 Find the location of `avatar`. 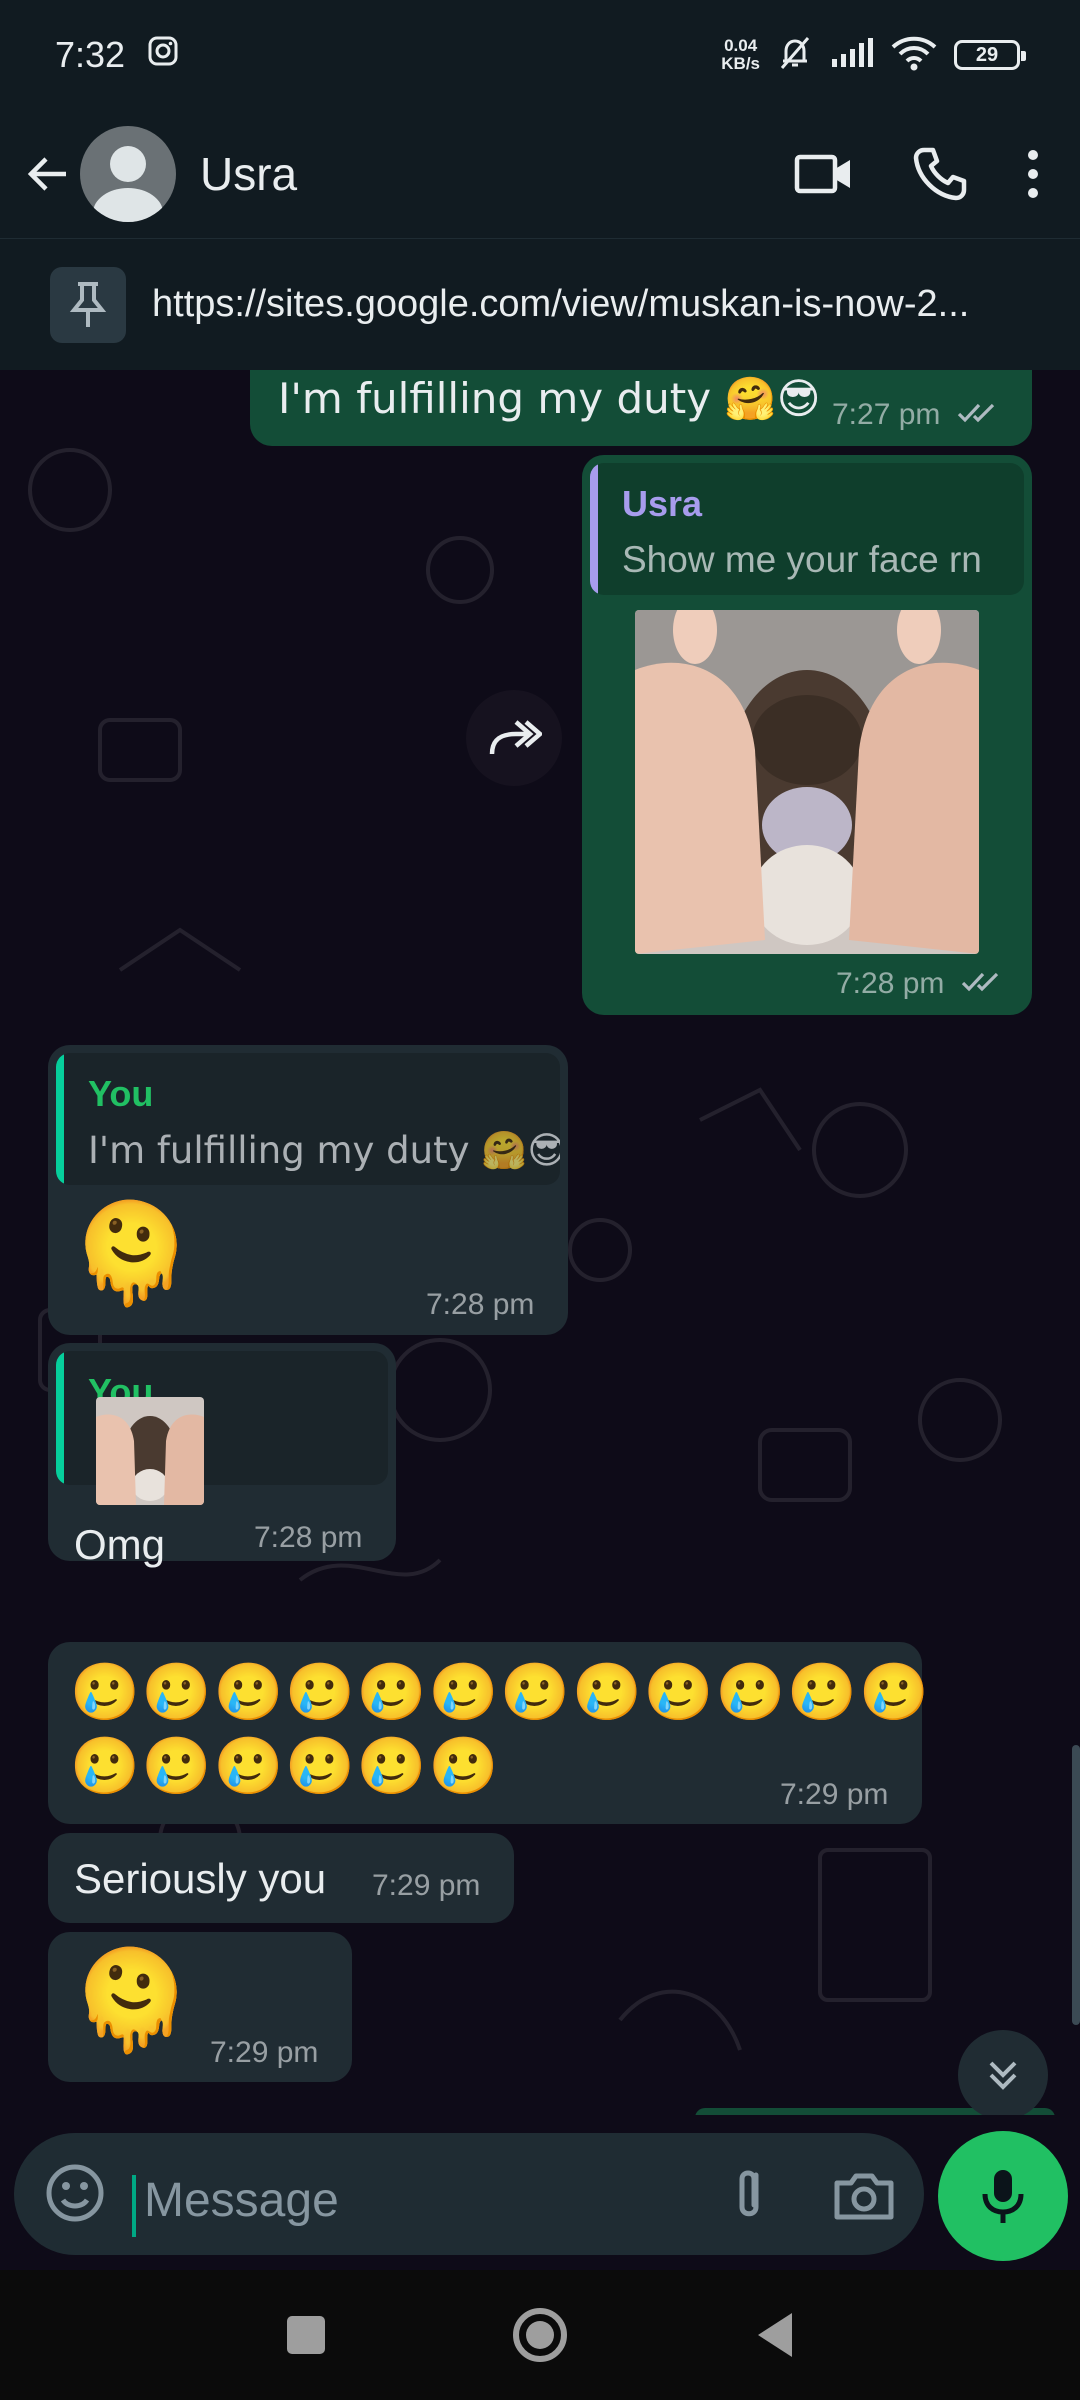

avatar is located at coordinates (128, 174).